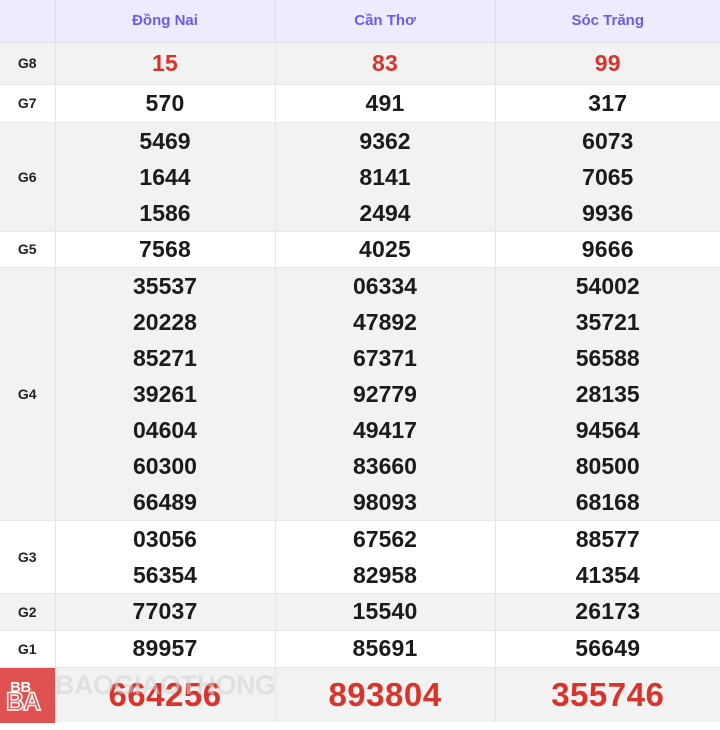 The image size is (720, 730). I want to click on prize-value-special-soc-trang: 355746, so click(607, 694).